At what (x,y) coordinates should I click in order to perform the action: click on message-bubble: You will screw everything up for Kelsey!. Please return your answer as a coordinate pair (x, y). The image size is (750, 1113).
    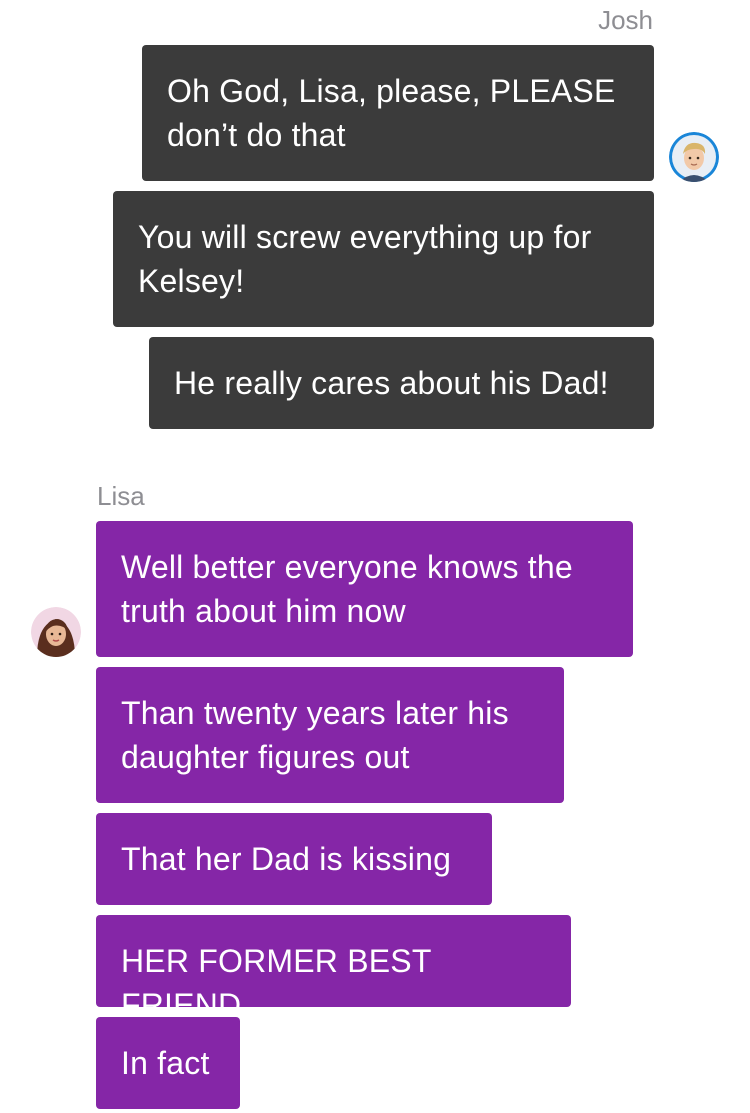
    Looking at the image, I should click on (383, 259).